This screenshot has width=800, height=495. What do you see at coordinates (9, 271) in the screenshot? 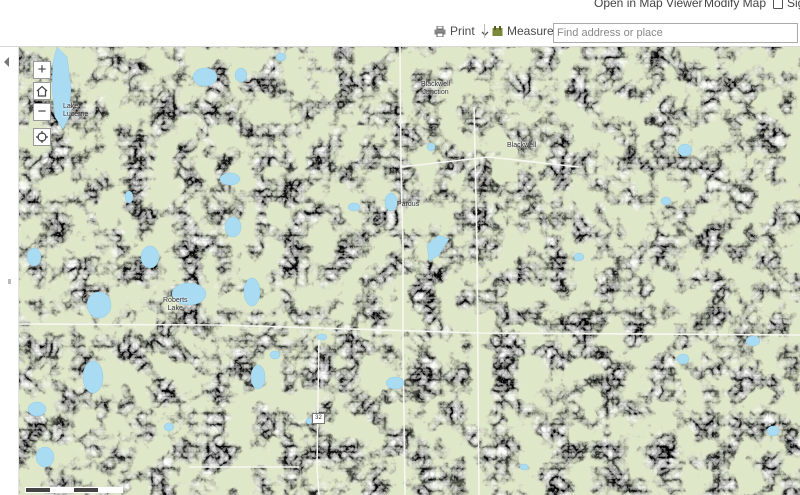
I see `side-panel-toggle-strip` at bounding box center [9, 271].